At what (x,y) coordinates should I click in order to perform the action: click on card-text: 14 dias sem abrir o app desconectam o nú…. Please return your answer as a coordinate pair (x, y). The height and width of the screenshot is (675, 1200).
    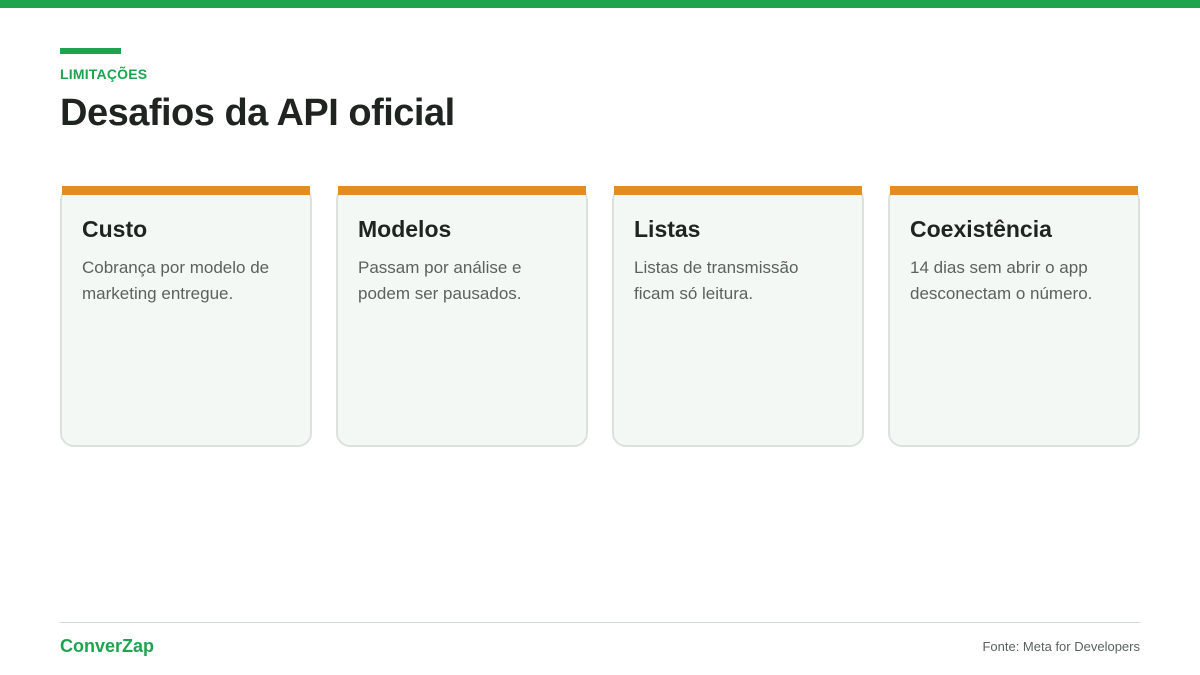
    Looking at the image, I should click on (1001, 280).